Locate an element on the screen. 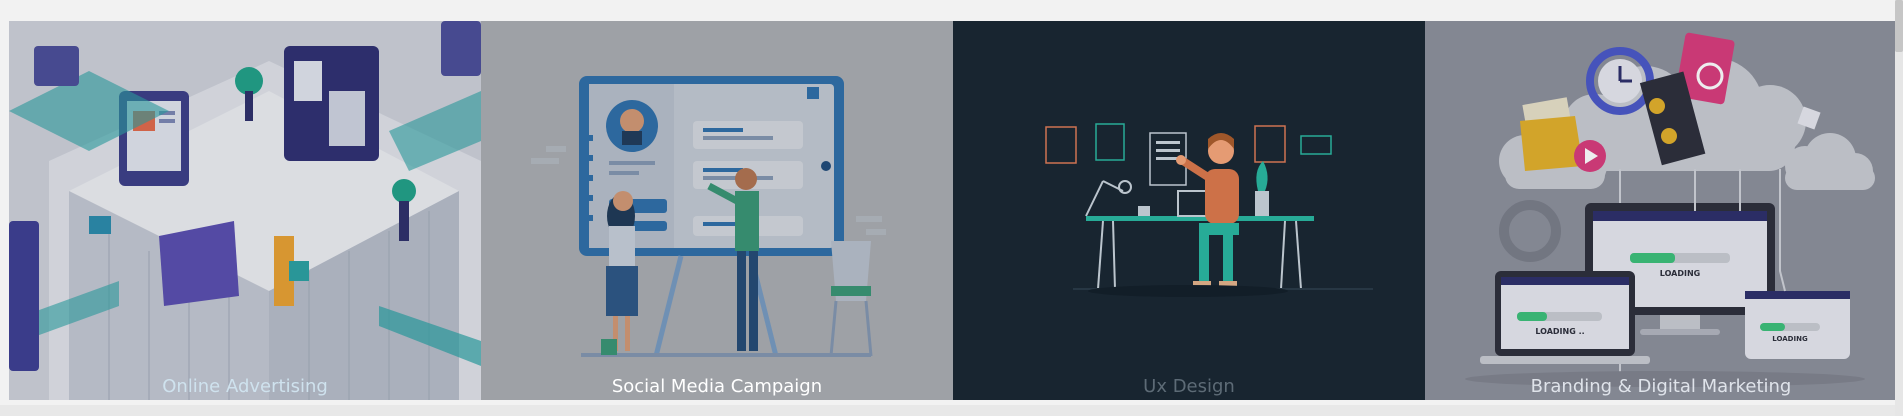 The height and width of the screenshot is (416, 1903). monitor-loading-text: LOADING is located at coordinates (1680, 273).